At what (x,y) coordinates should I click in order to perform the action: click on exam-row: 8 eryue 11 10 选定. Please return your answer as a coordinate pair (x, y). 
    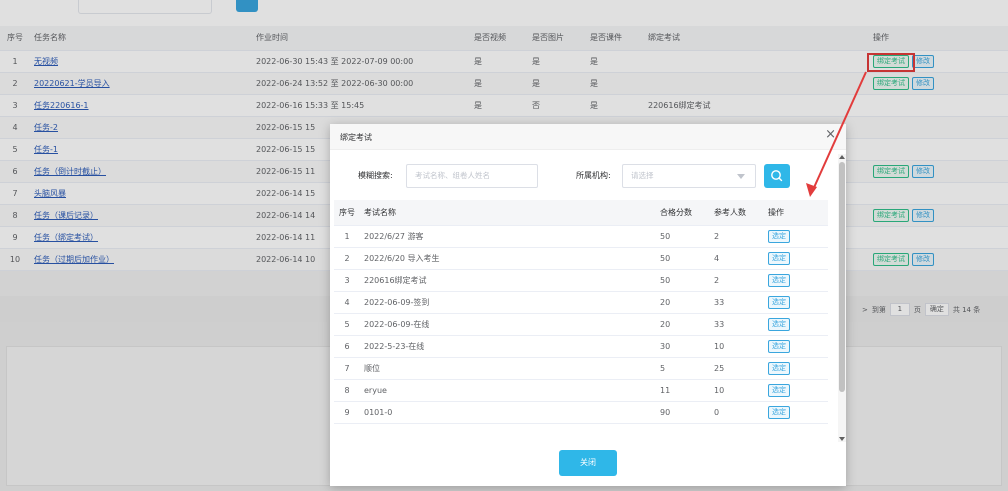
    Looking at the image, I should click on (581, 390).